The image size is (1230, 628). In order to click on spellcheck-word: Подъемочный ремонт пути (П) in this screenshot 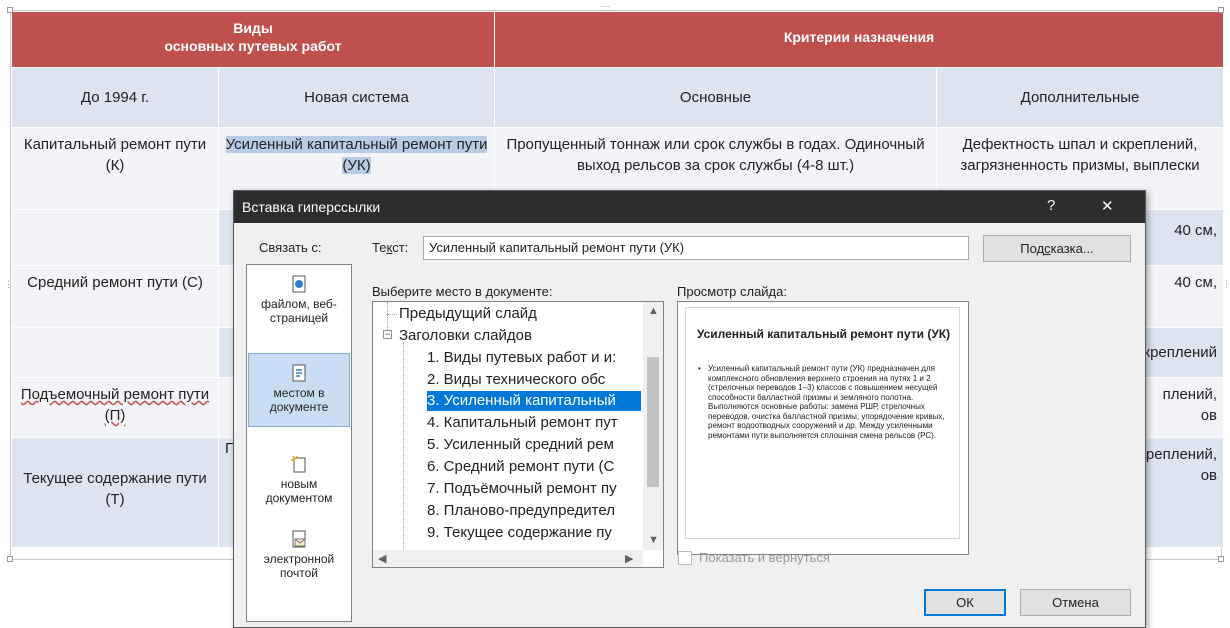, I will do `click(115, 405)`.